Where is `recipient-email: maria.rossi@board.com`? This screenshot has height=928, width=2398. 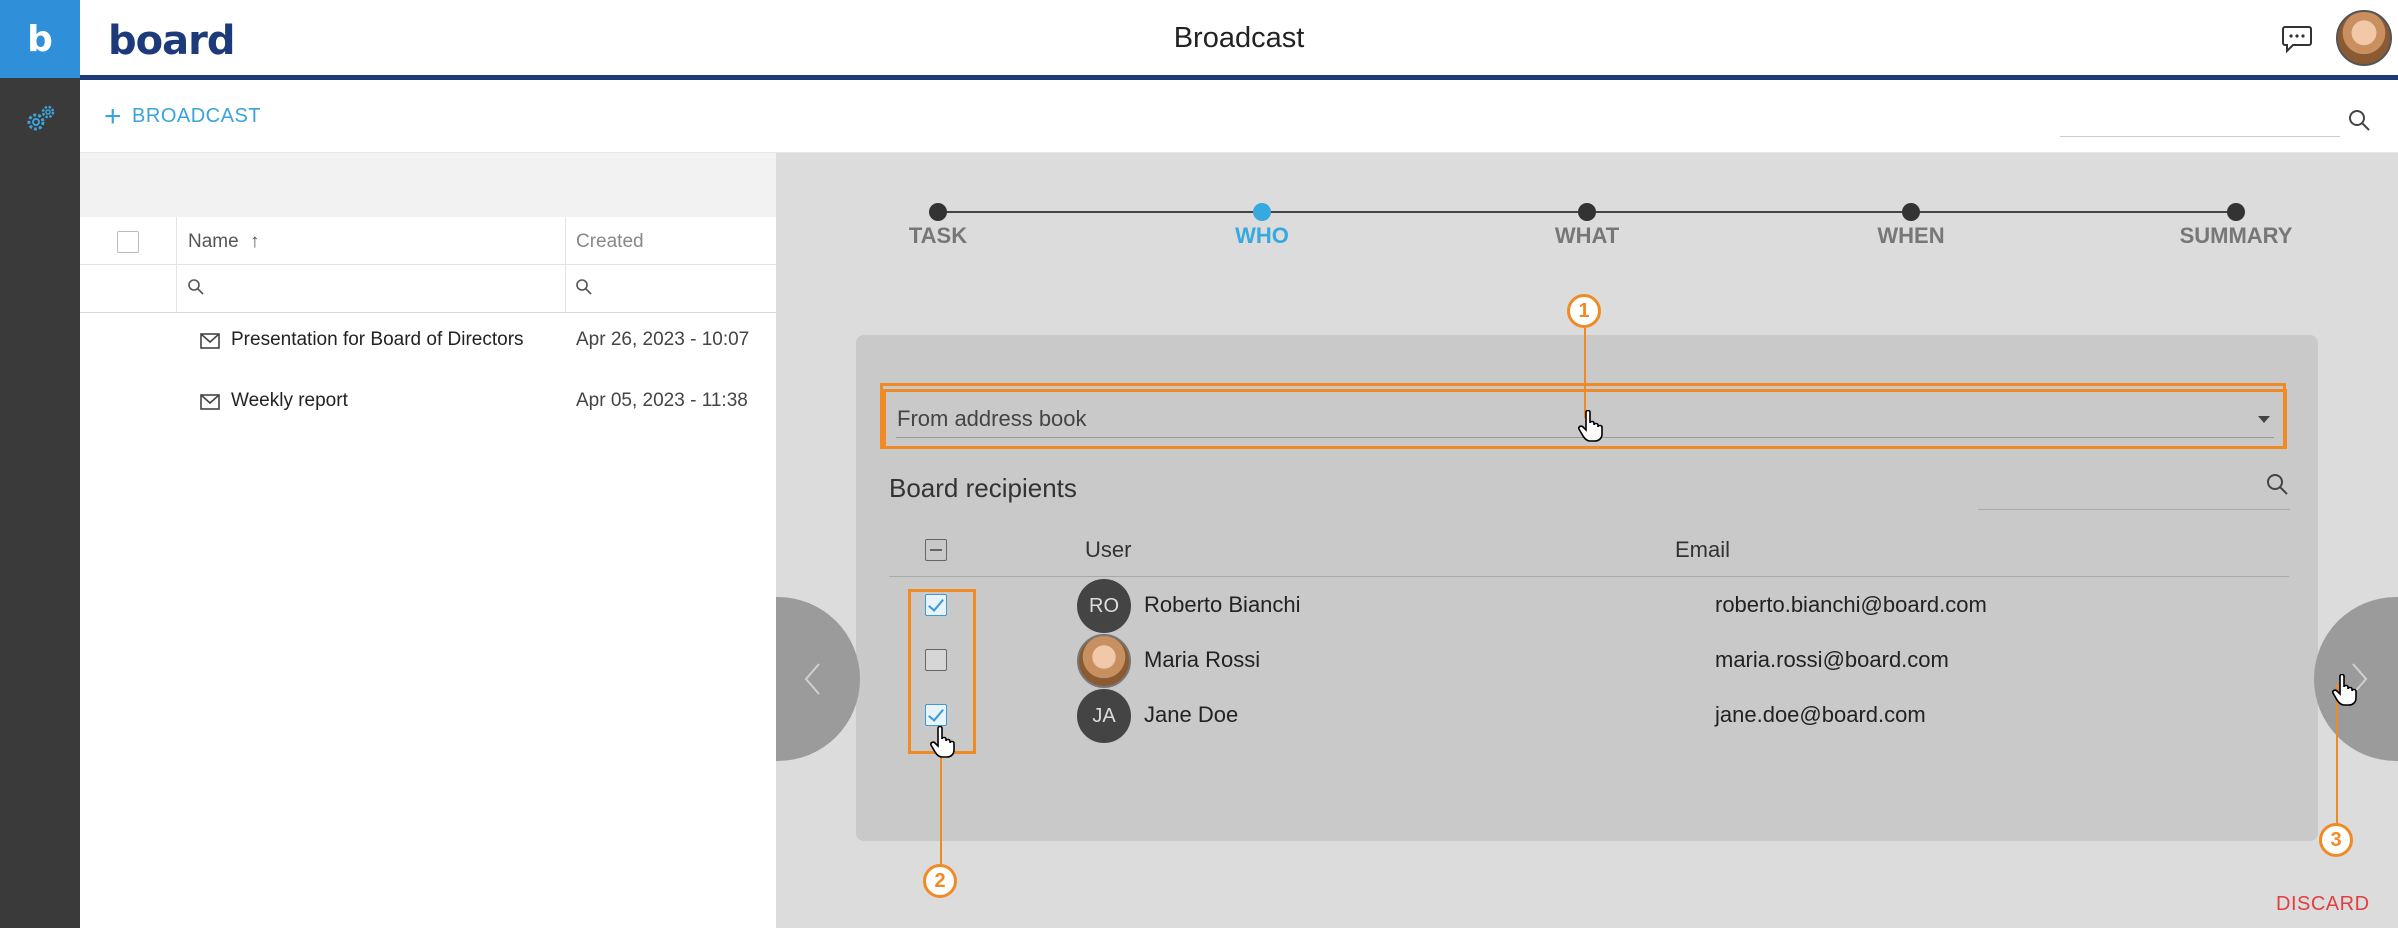 recipient-email: maria.rossi@board.com is located at coordinates (1832, 659).